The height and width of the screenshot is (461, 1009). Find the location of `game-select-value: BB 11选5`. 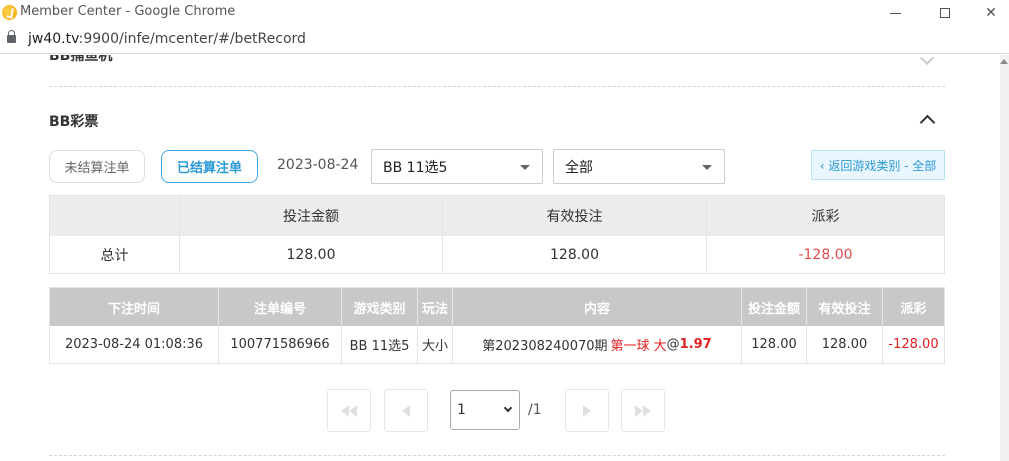

game-select-value: BB 11选5 is located at coordinates (415, 167).